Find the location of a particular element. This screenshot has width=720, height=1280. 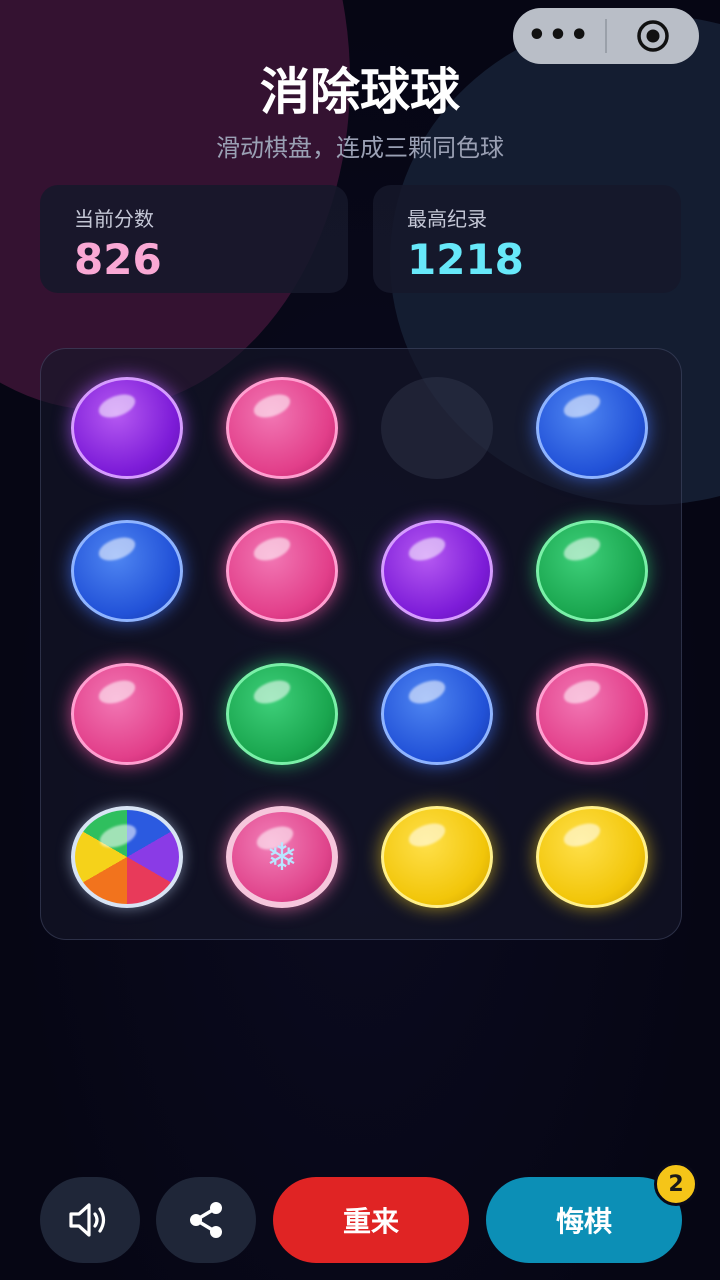

best-score-value: 1218 is located at coordinates (465, 259).